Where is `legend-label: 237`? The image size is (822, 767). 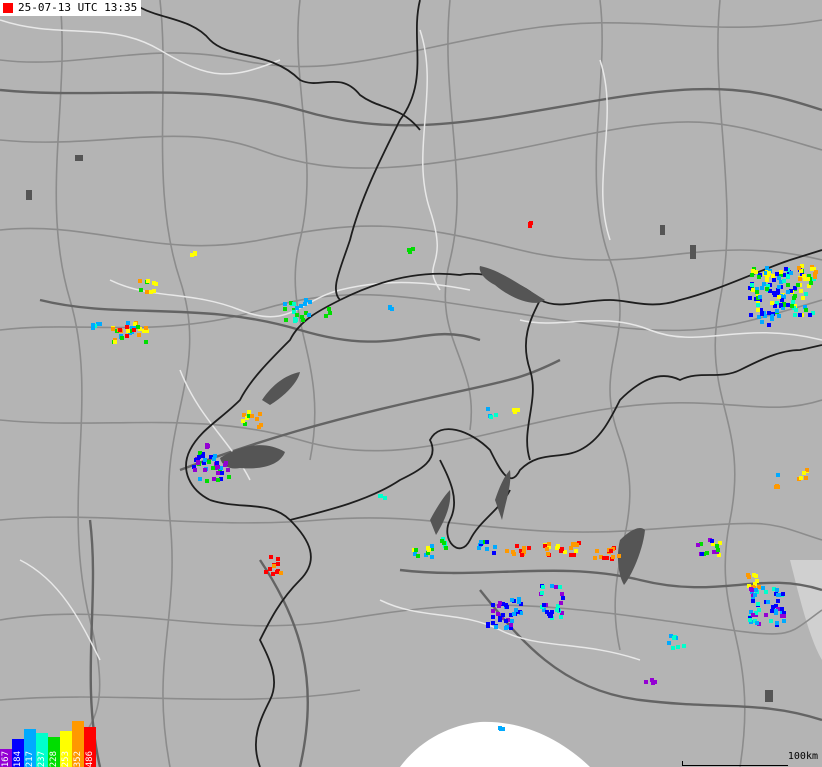 legend-label: 237 is located at coordinates (42, 758).